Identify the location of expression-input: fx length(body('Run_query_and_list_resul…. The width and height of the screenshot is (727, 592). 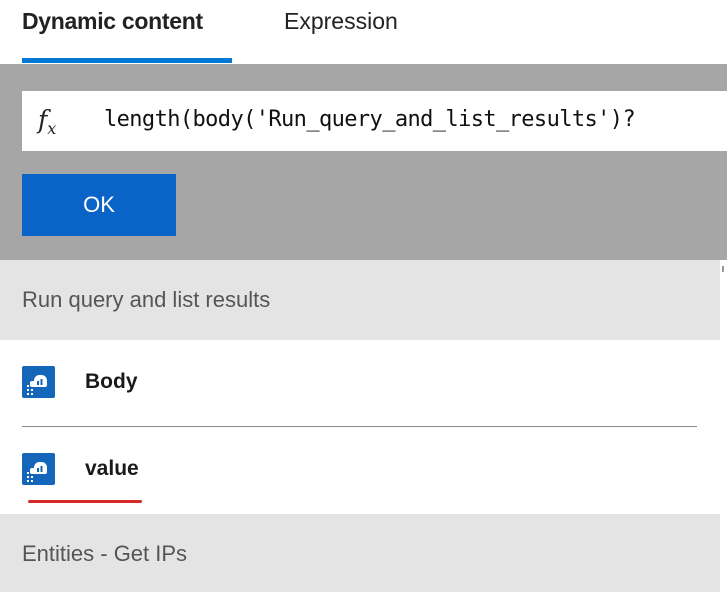
(374, 121).